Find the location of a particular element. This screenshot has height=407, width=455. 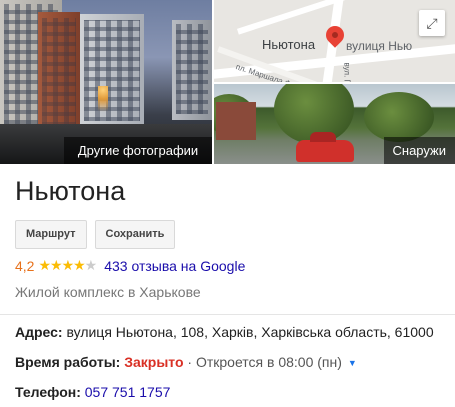

hours-status: Закрыто is located at coordinates (154, 362).